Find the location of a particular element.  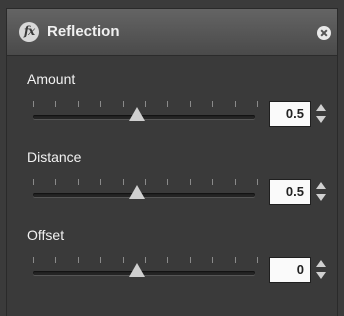

offset-label: Offset is located at coordinates (46, 235).